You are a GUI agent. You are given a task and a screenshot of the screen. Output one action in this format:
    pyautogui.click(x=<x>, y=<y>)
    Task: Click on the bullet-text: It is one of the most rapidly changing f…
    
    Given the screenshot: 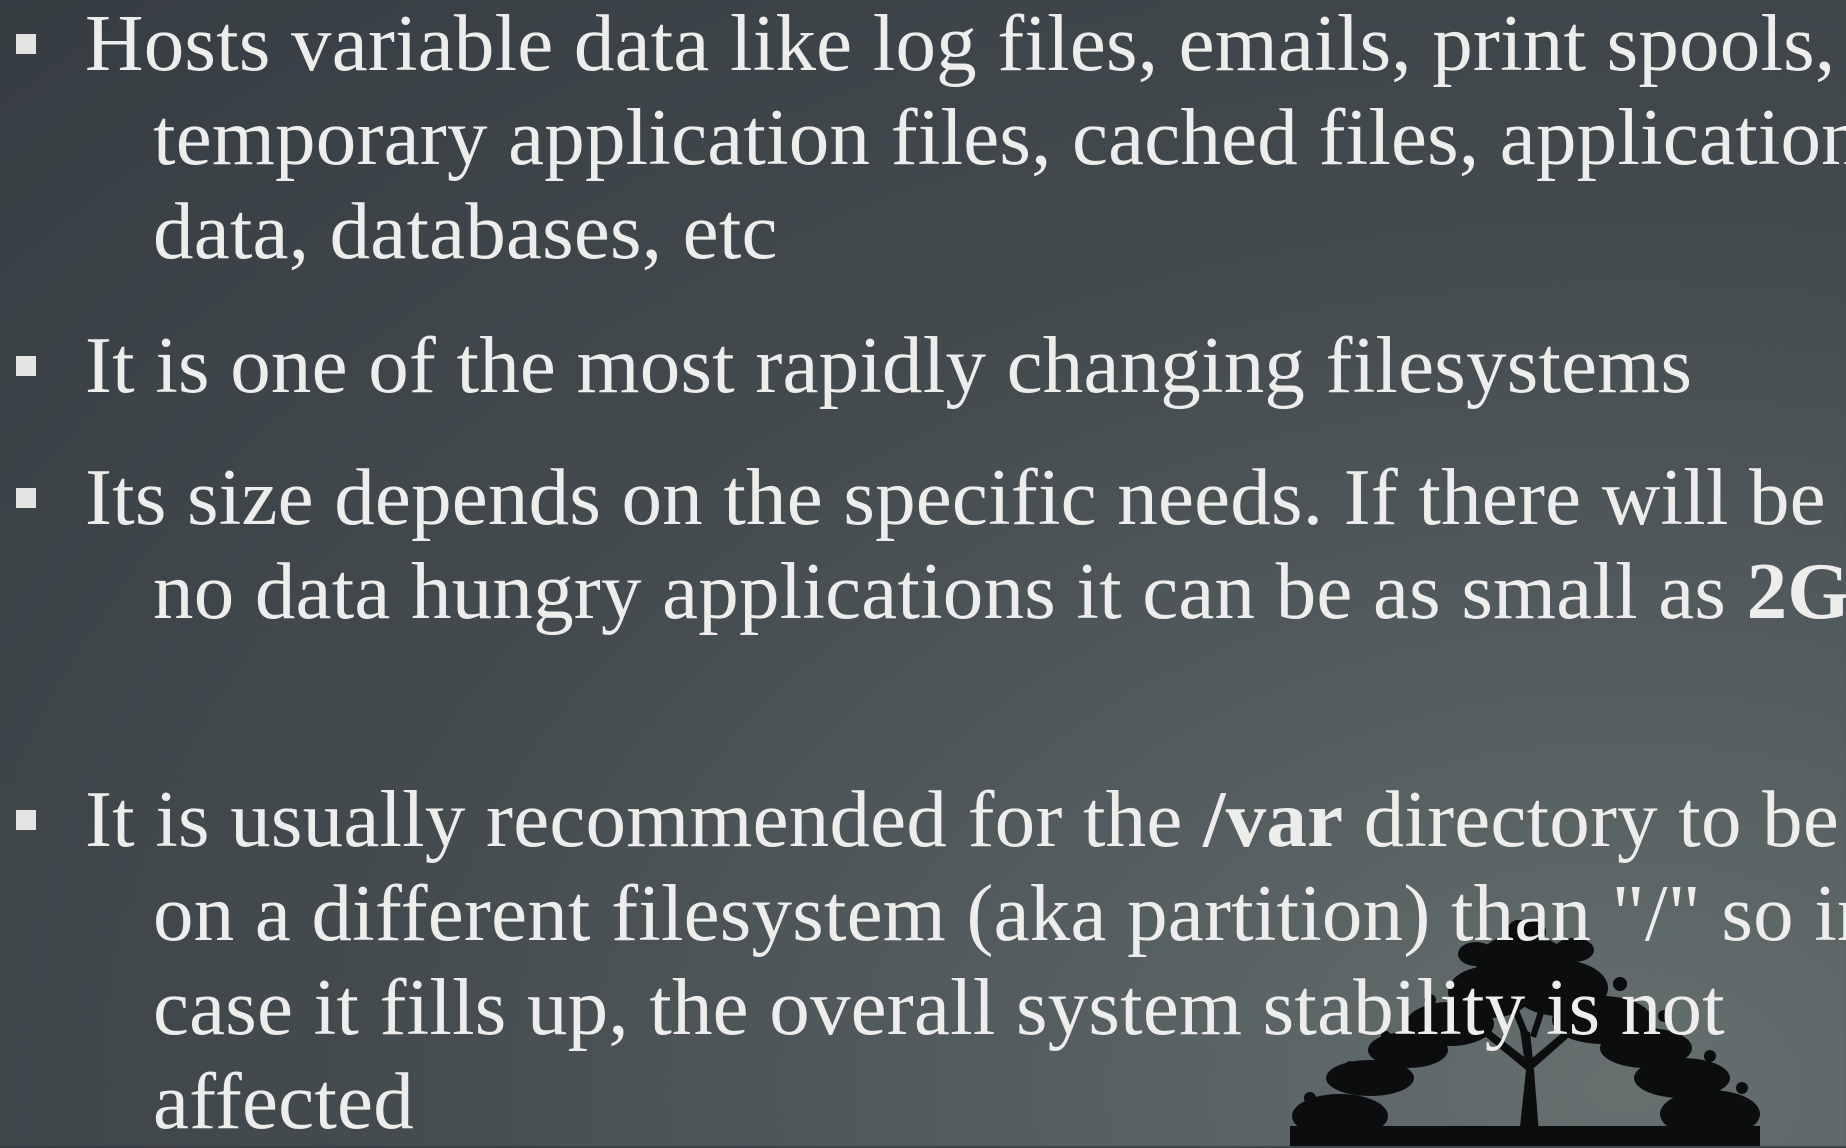 What is the action you would take?
    pyautogui.click(x=889, y=365)
    